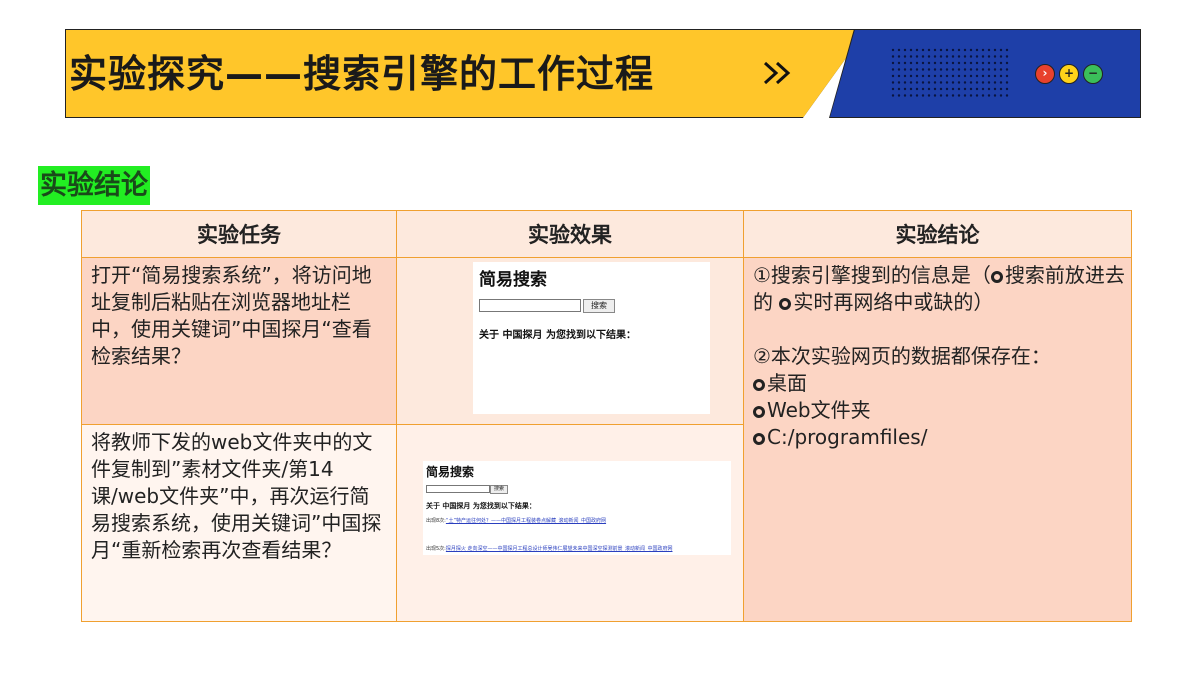  I want to click on q2-text: ②本次实验网页的数据都保存在：, so click(902, 356).